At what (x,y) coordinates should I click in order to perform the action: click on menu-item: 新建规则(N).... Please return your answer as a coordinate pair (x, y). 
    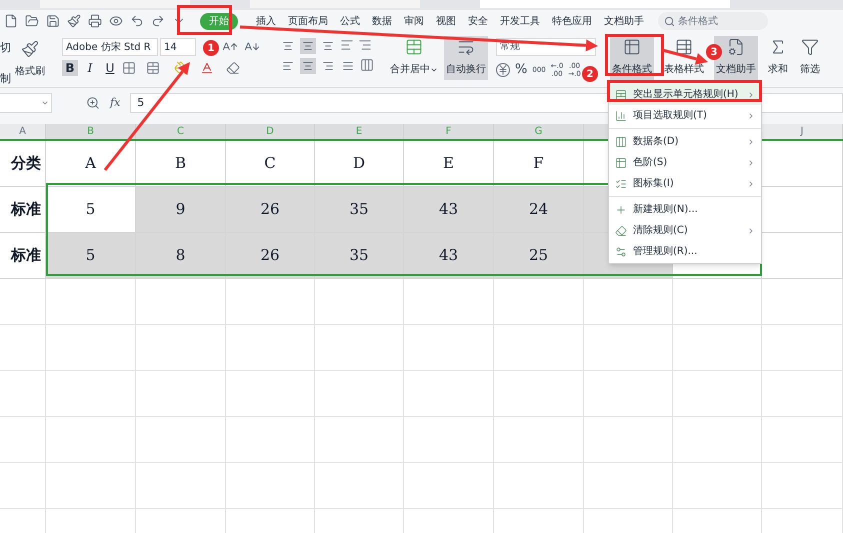
    Looking at the image, I should click on (685, 209).